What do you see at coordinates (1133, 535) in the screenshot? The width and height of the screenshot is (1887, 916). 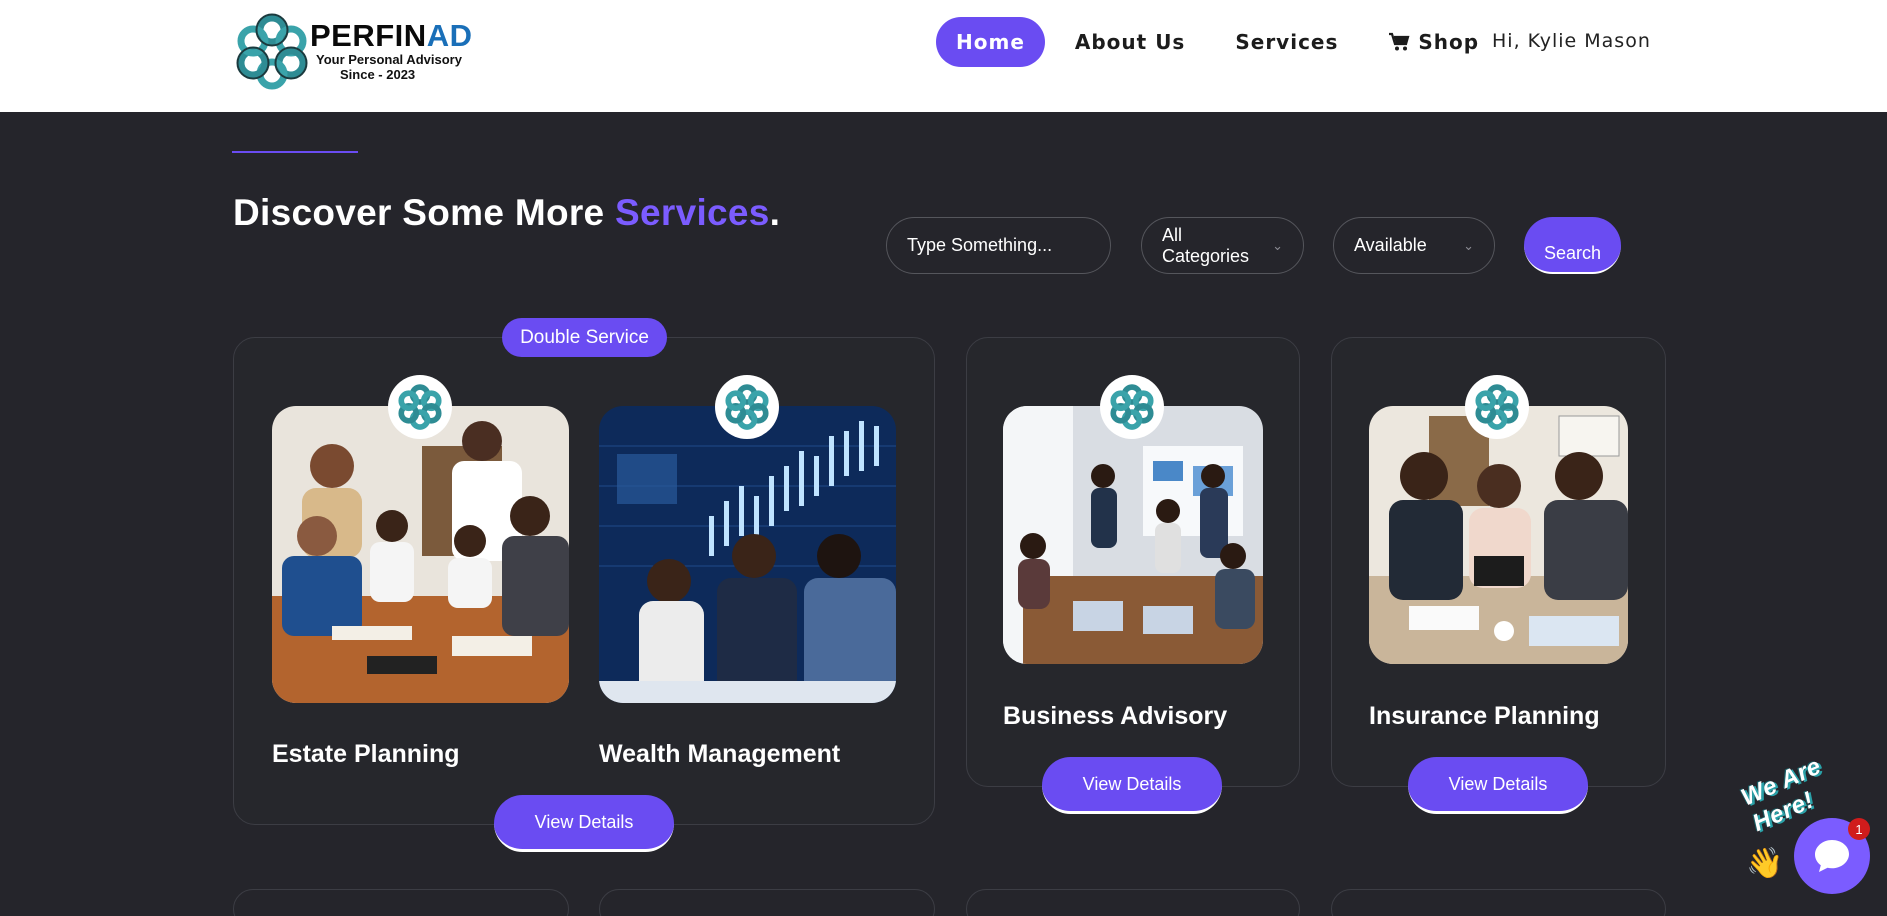 I see `business-advisory-image` at bounding box center [1133, 535].